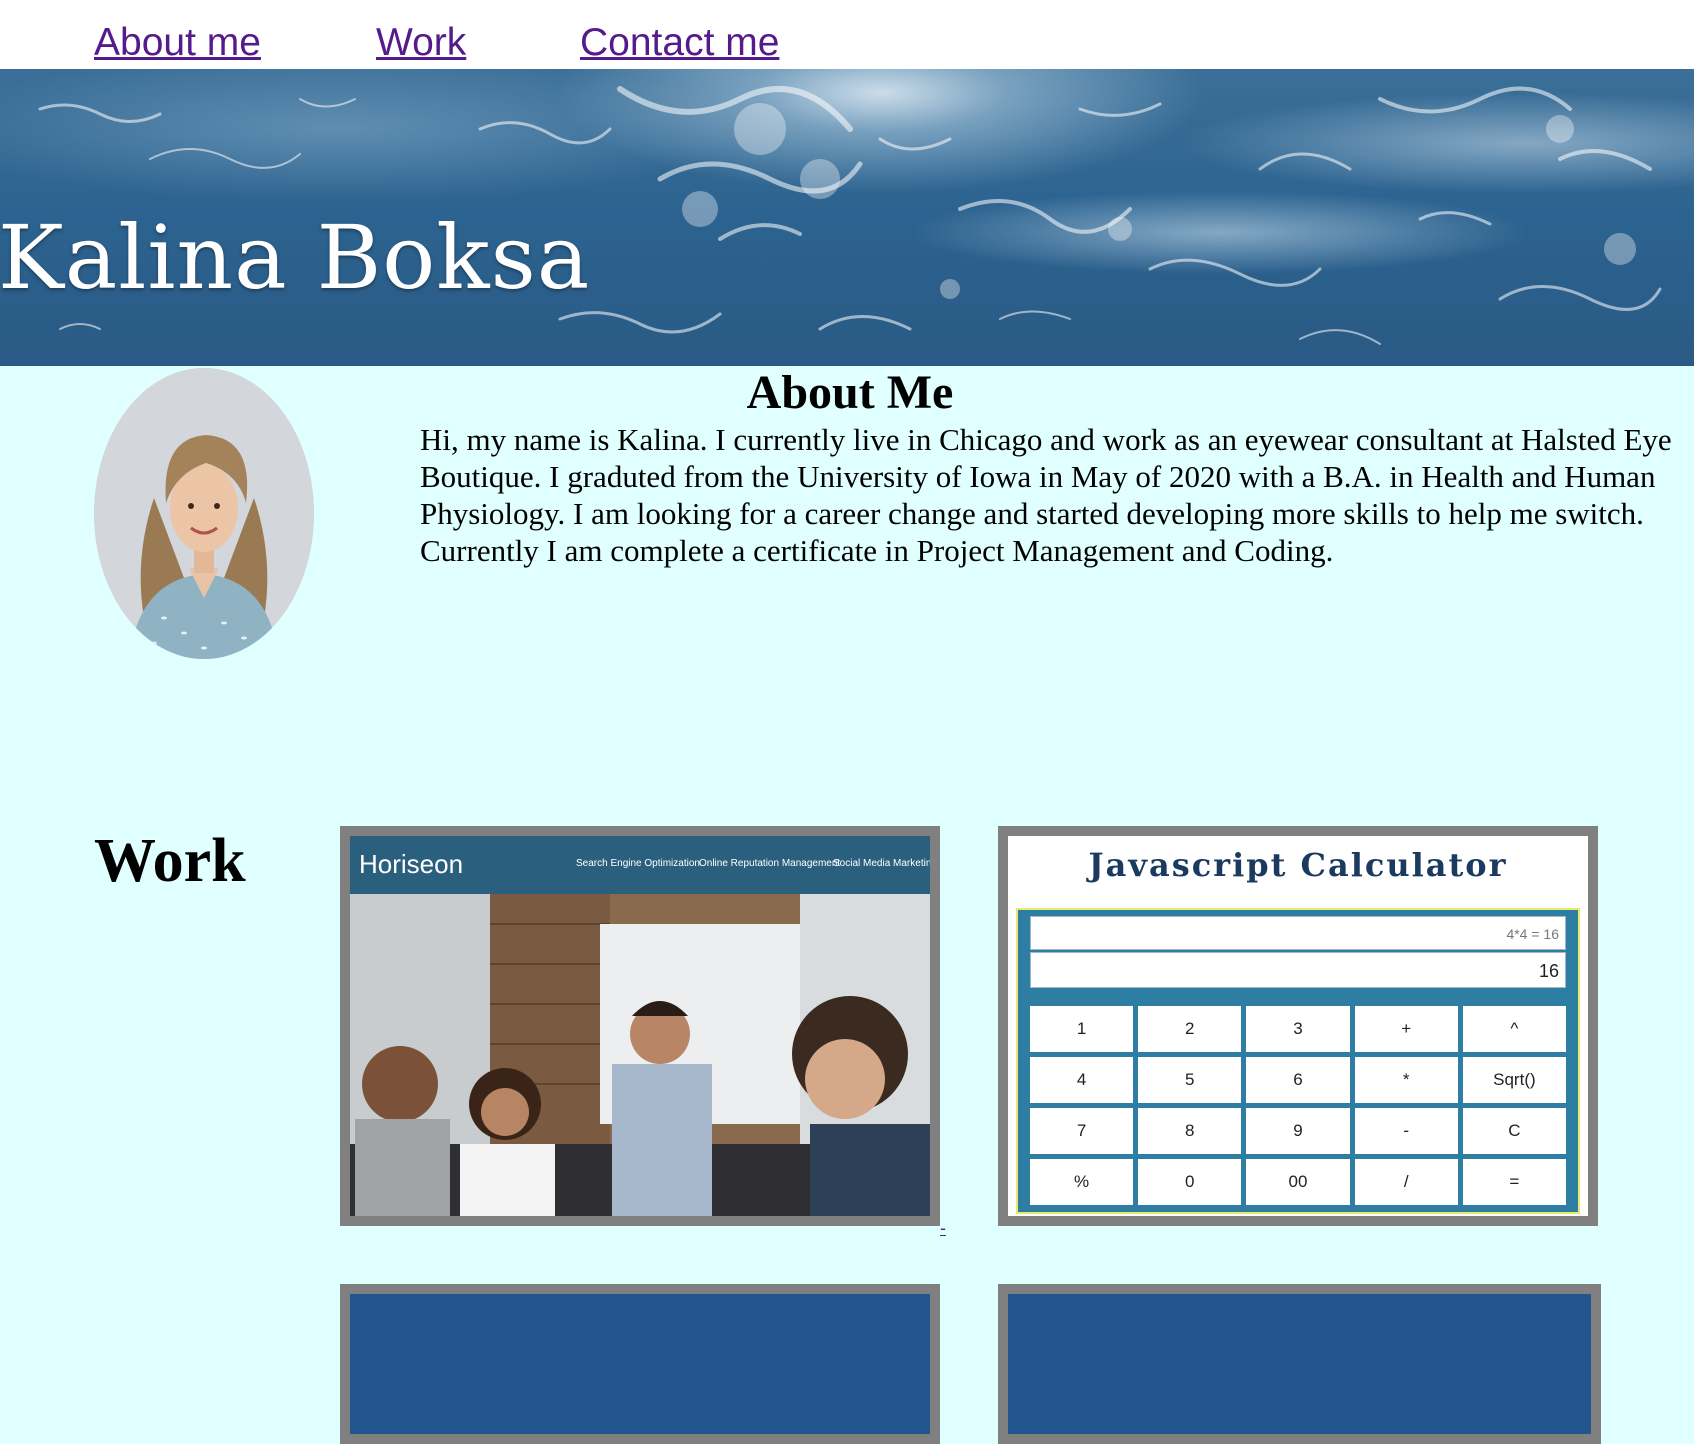  Describe the element at coordinates (1082, 1131) in the screenshot. I see `calc-key-7: 7` at that location.